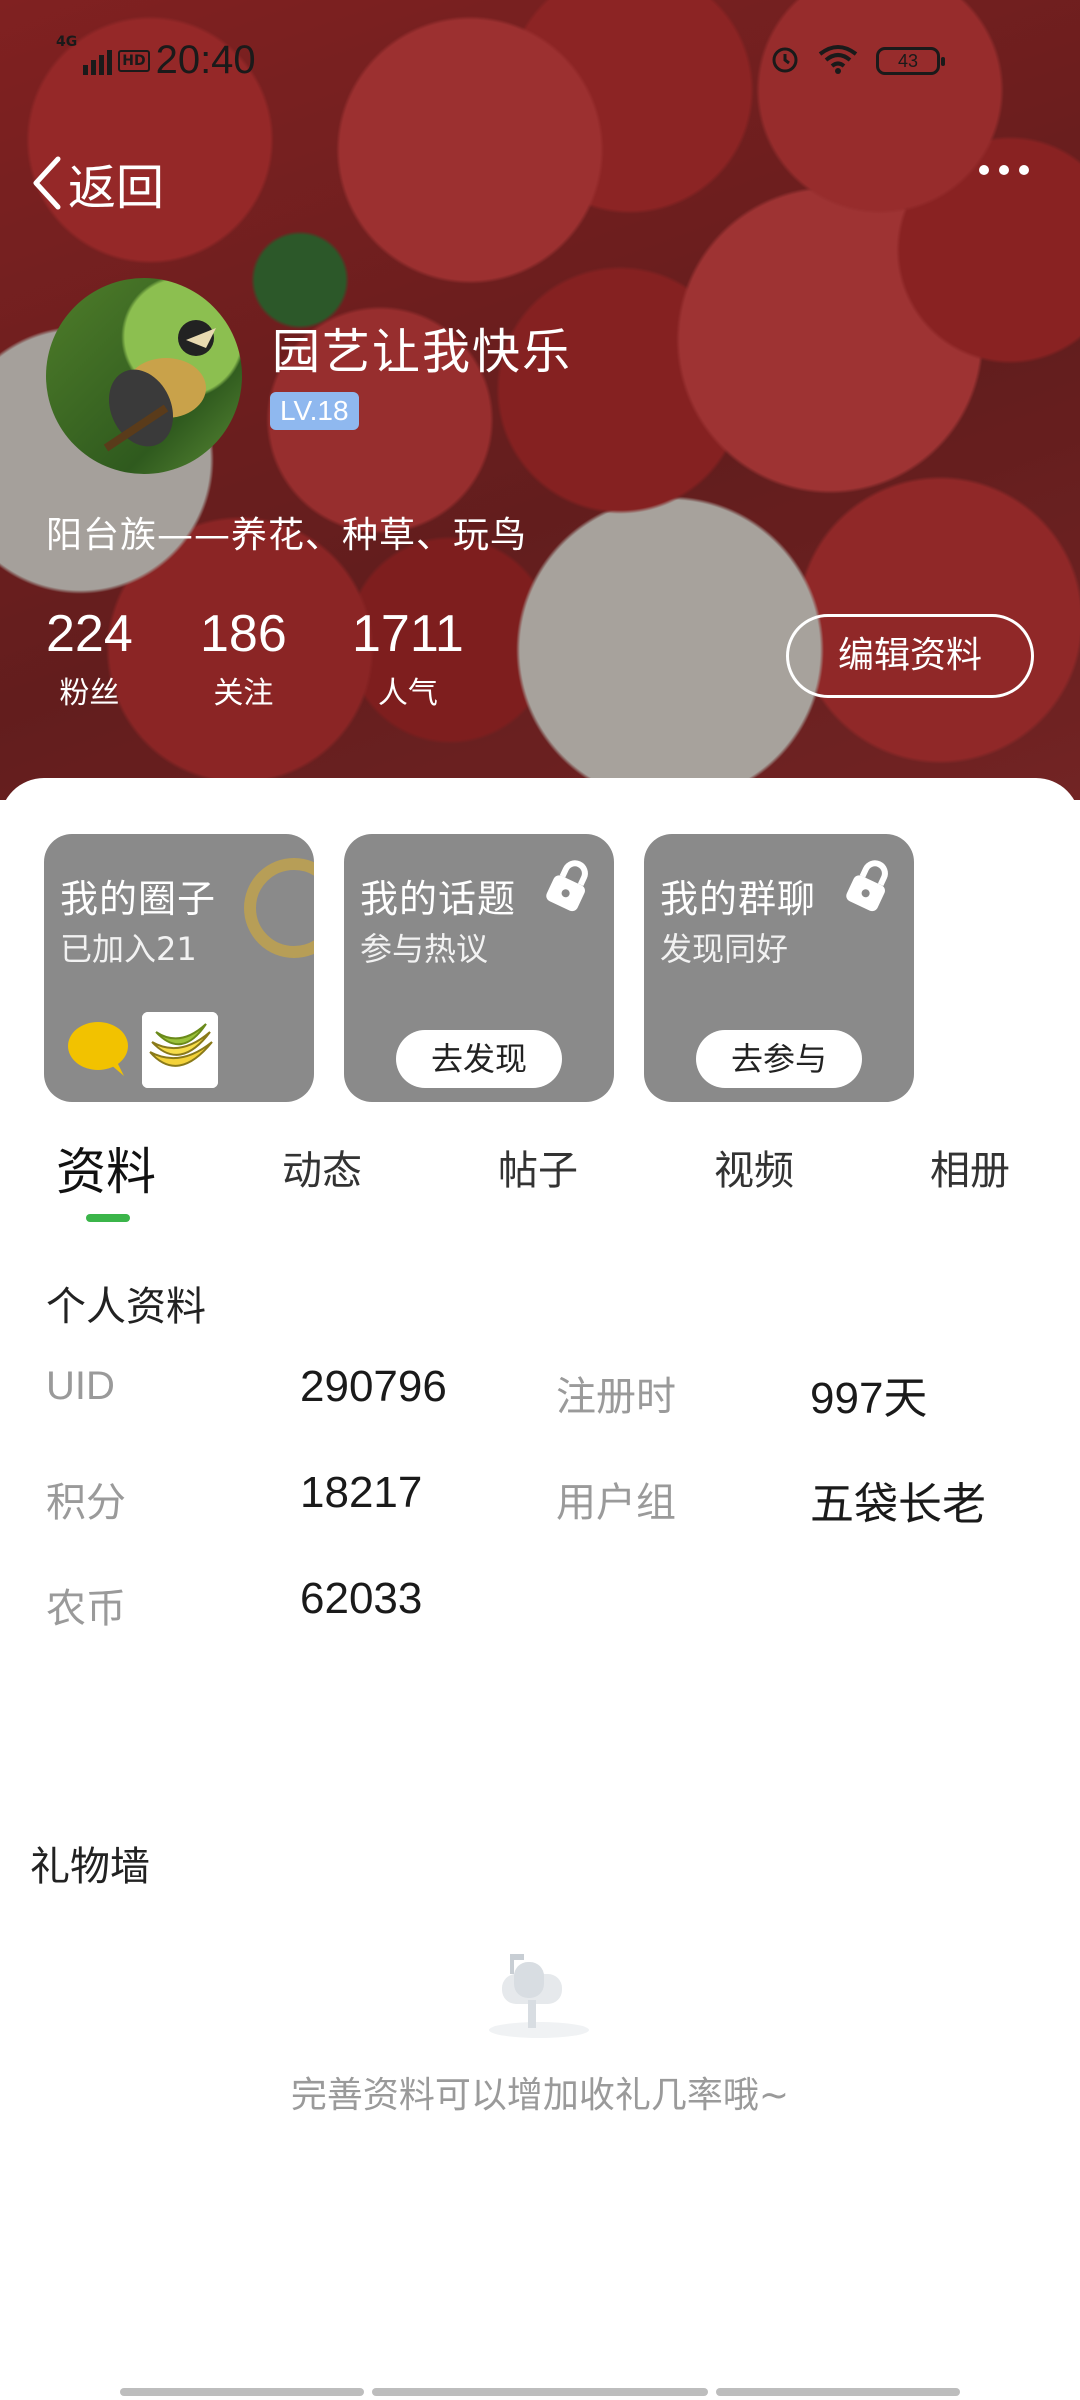 This screenshot has height=2400, width=1080. Describe the element at coordinates (1004, 172) in the screenshot. I see `more-dots-icon` at that location.